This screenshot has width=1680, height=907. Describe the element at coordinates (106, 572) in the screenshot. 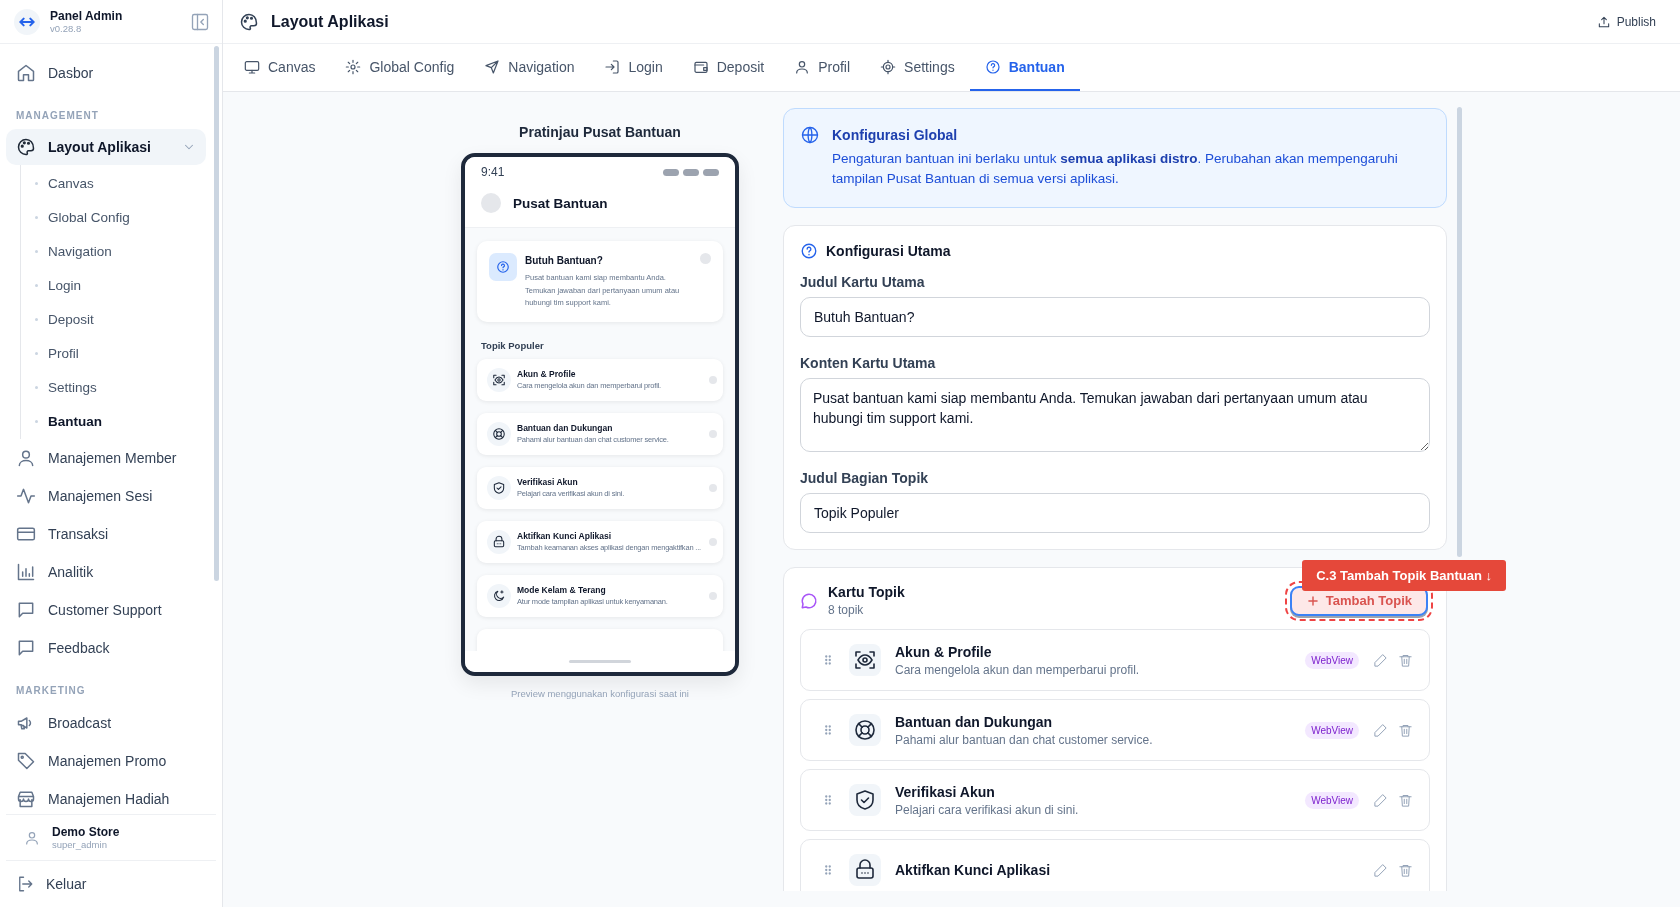

I see `sidebar-item: Analitik` at that location.